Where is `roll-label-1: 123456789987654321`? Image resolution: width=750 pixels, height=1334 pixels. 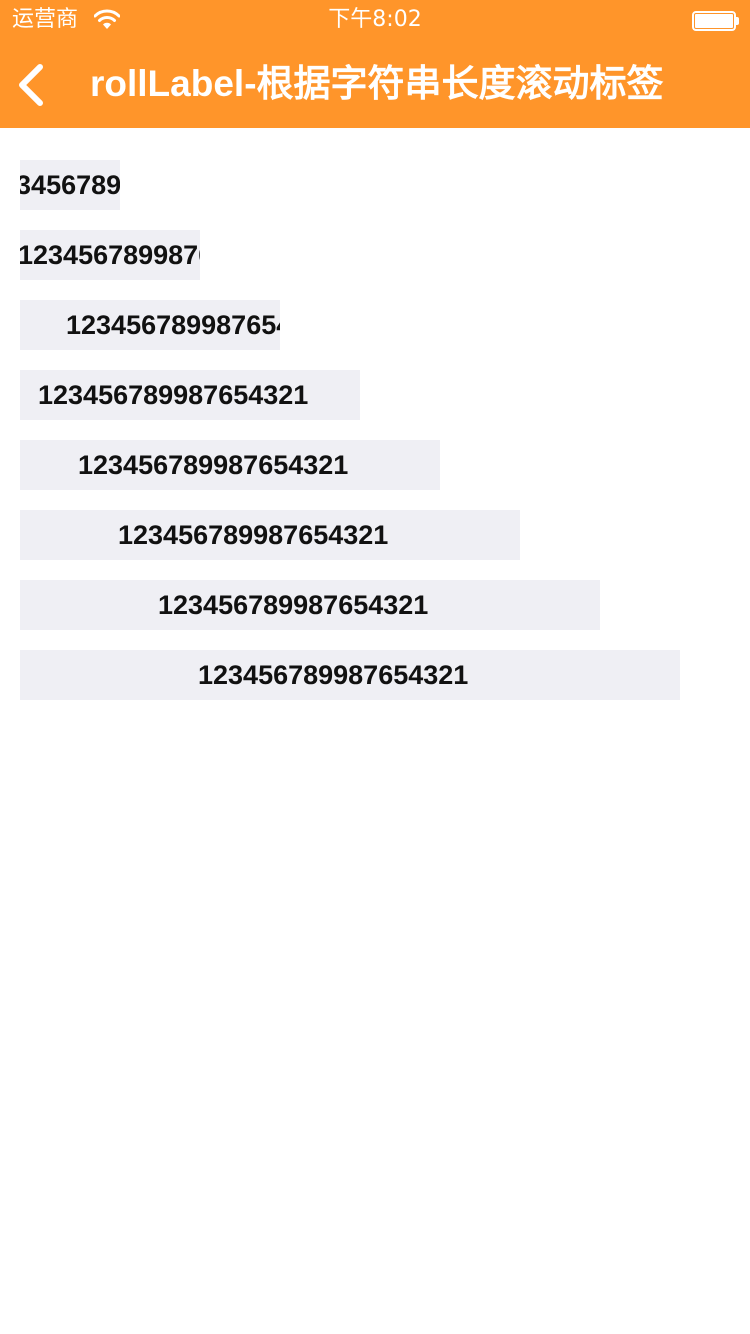 roll-label-1: 123456789987654321 is located at coordinates (70, 185).